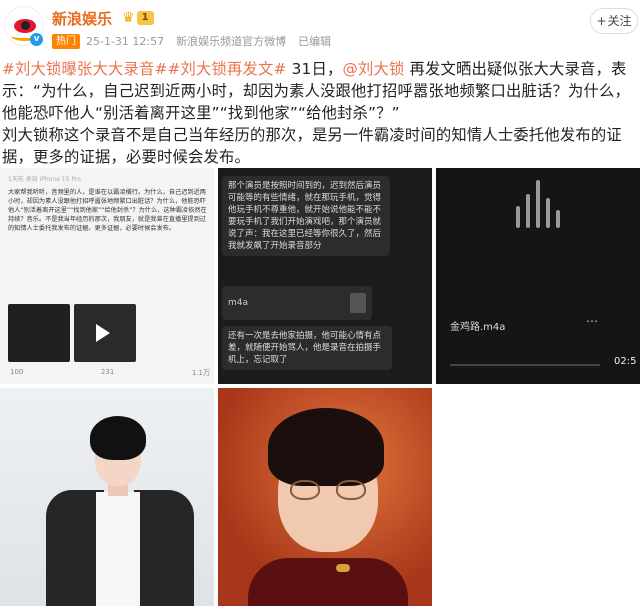  What do you see at coordinates (625, 361) in the screenshot?
I see `audio-duration: 02:5` at bounding box center [625, 361].